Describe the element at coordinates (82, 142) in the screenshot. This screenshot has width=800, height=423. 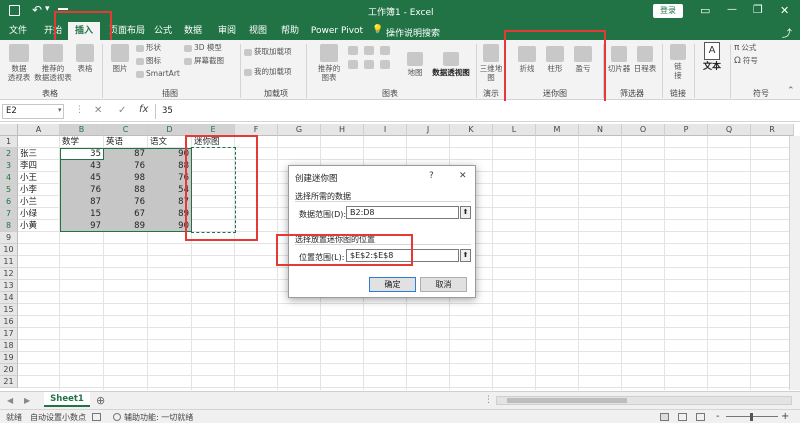
I see `header-cell: 数学` at that location.